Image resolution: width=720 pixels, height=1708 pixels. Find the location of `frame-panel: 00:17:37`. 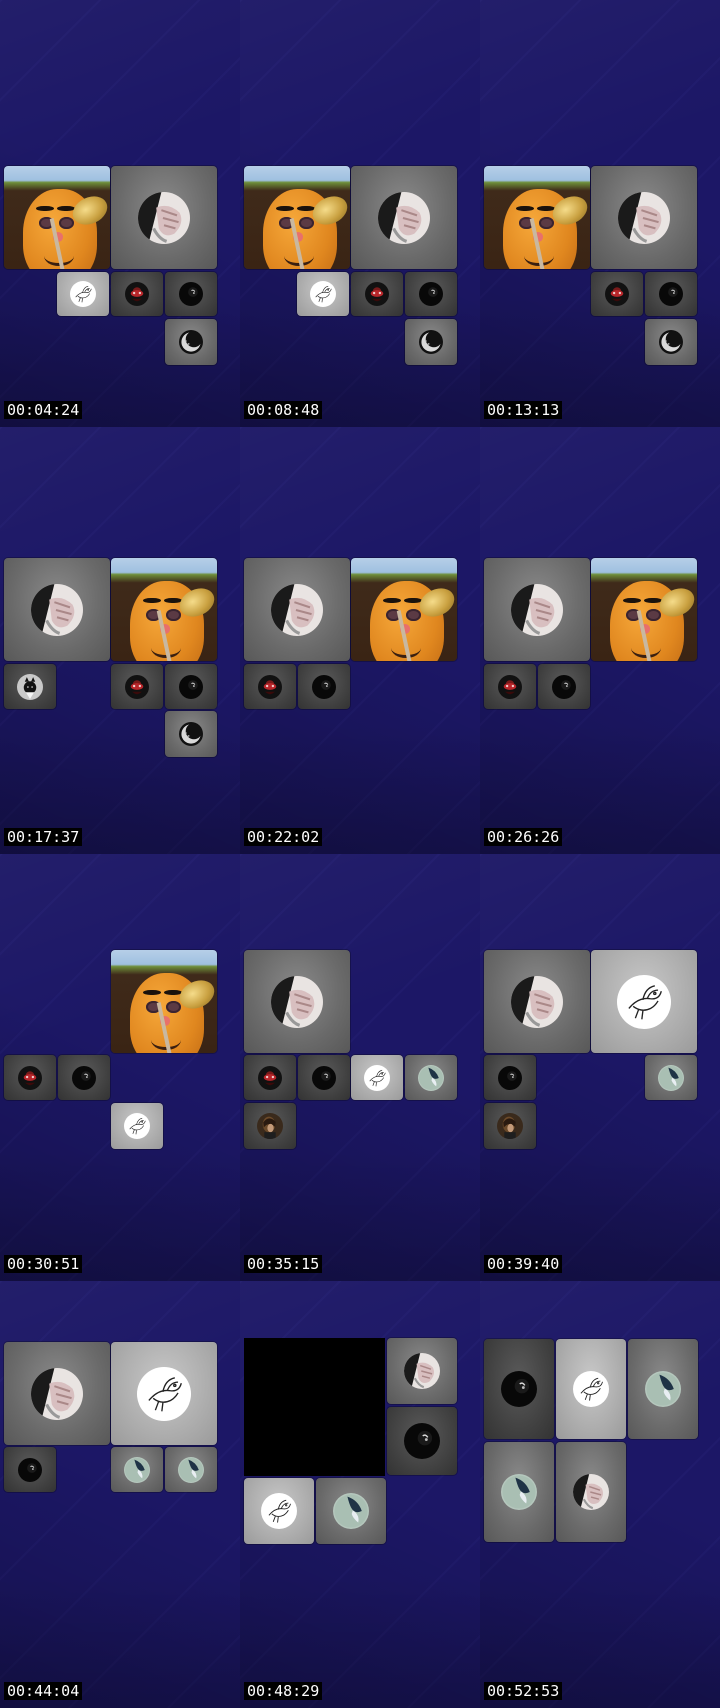

frame-panel: 00:17:37 is located at coordinates (120, 640).